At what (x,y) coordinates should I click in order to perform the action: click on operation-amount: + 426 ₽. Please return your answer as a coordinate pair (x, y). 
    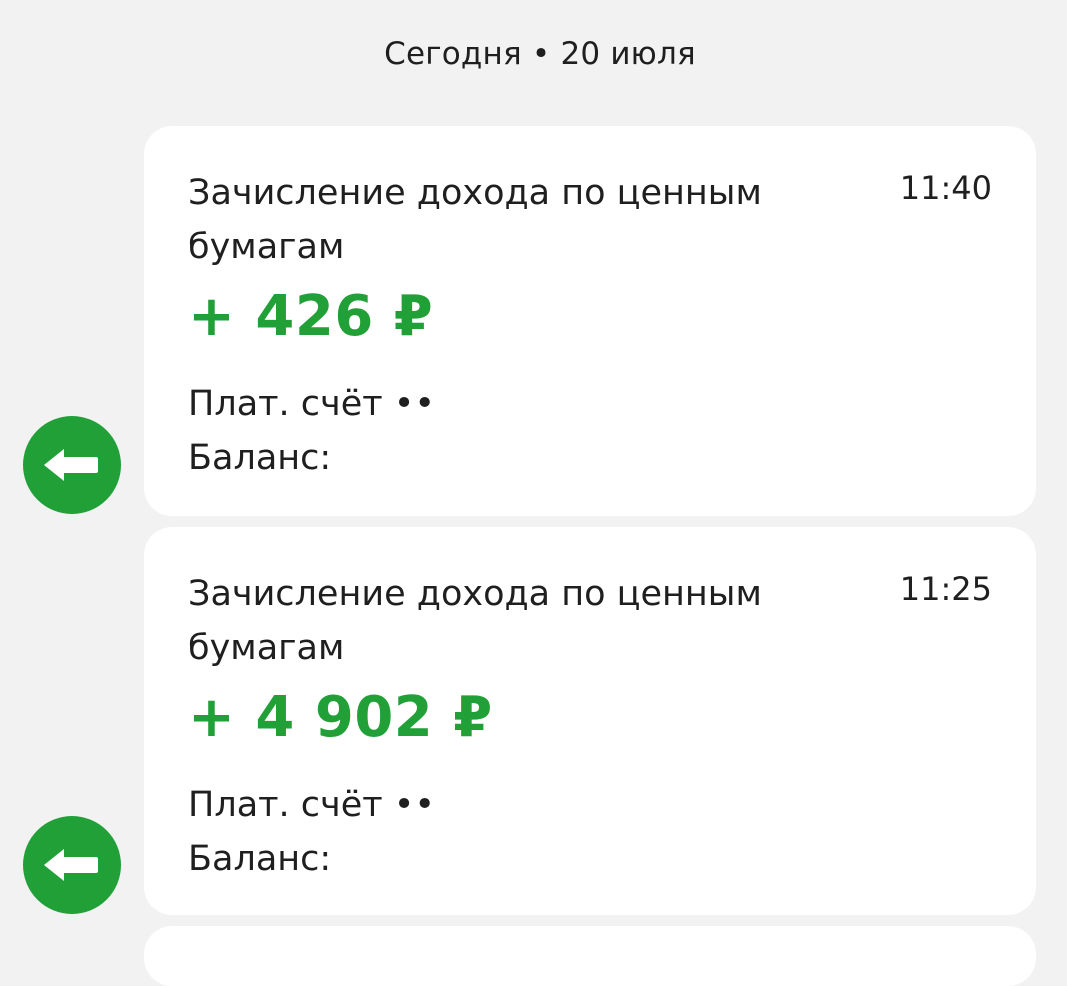
    Looking at the image, I should click on (311, 316).